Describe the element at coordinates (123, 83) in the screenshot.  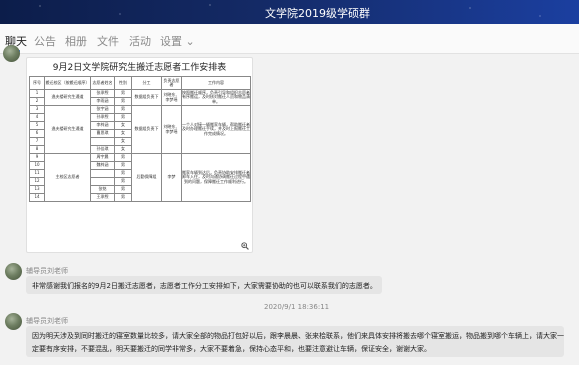
I see `header-cell: 性别` at that location.